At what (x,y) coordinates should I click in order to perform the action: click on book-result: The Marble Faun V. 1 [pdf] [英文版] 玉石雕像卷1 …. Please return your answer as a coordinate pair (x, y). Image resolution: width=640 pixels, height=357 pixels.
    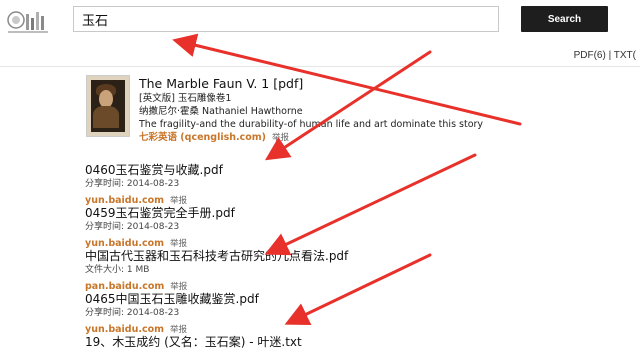
    Looking at the image, I should click on (311, 109).